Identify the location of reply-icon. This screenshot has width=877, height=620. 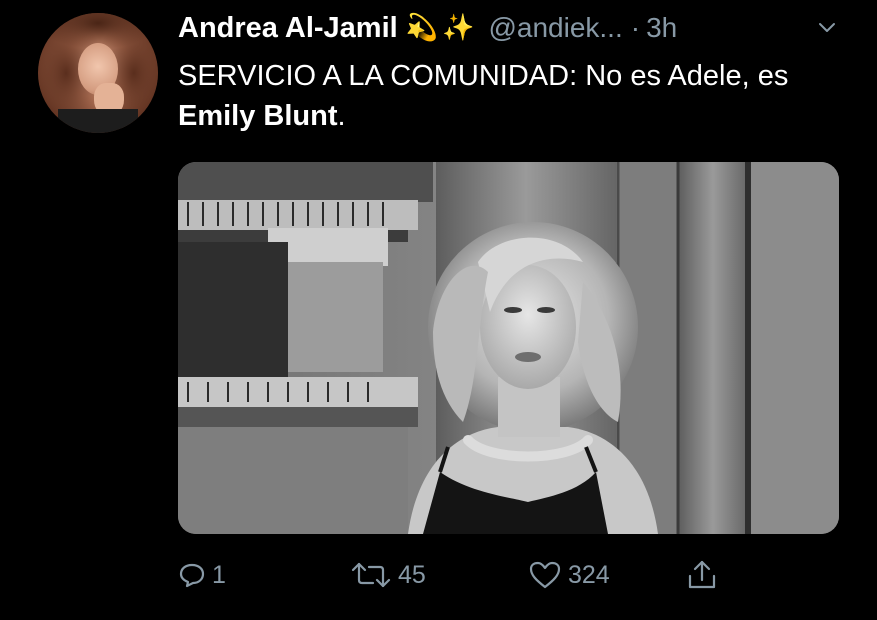
(192, 575).